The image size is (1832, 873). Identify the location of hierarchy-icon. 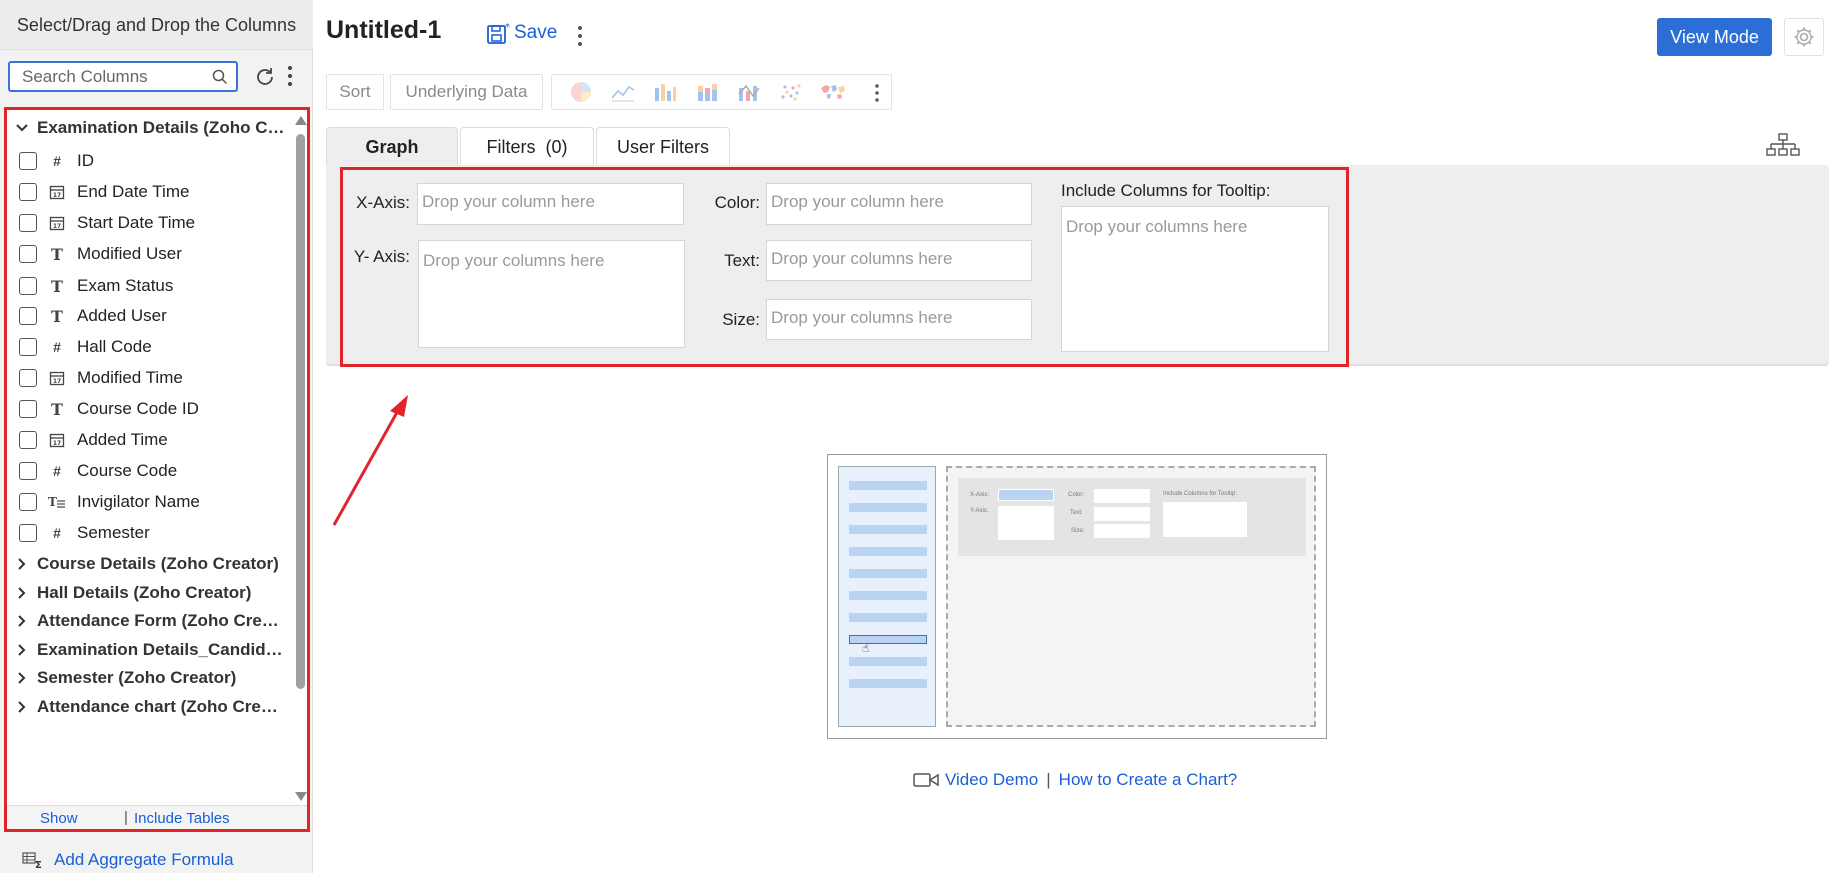
(1783, 145).